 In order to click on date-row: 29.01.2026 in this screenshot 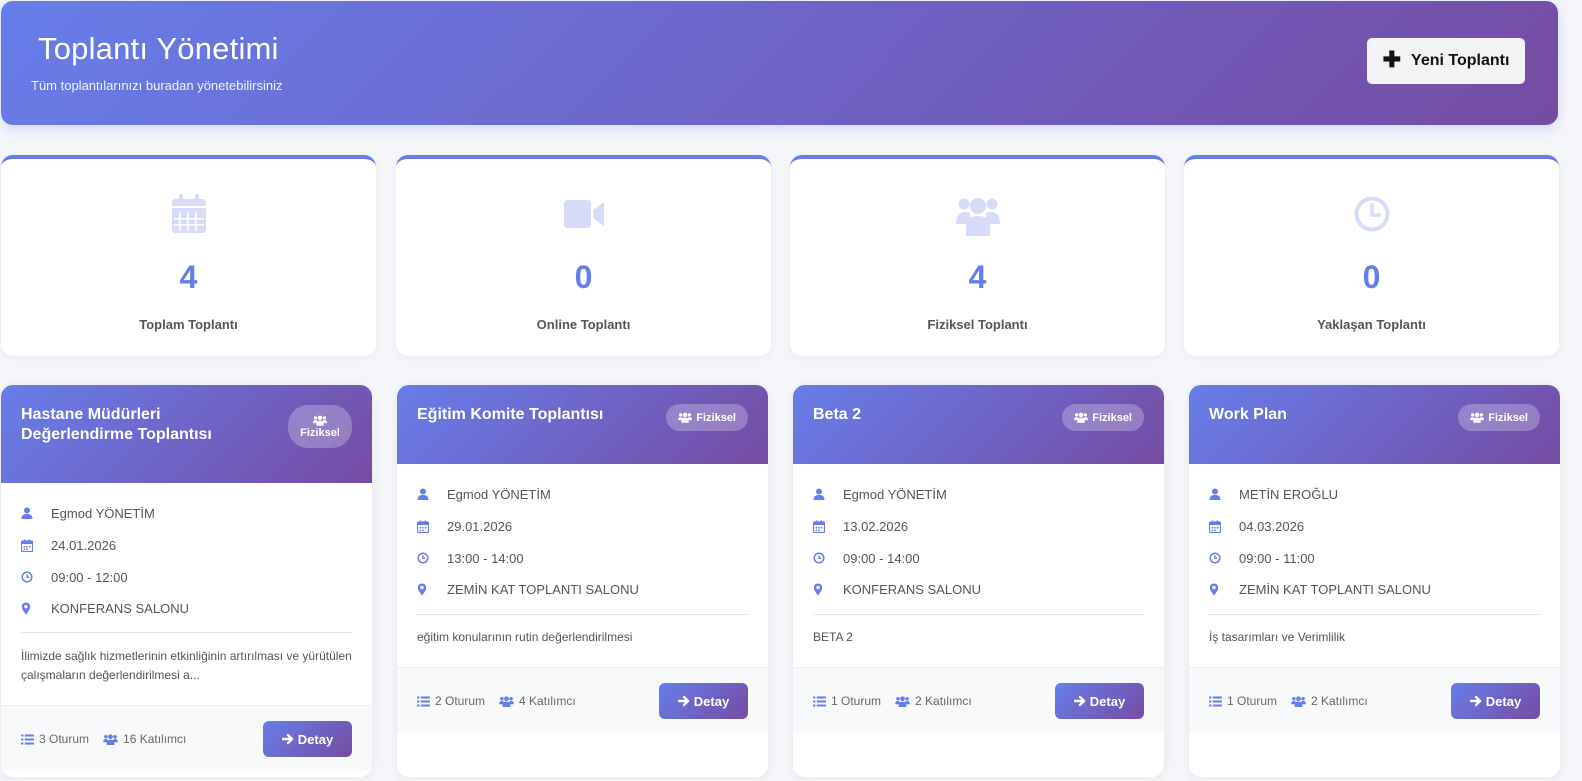, I will do `click(464, 526)`.